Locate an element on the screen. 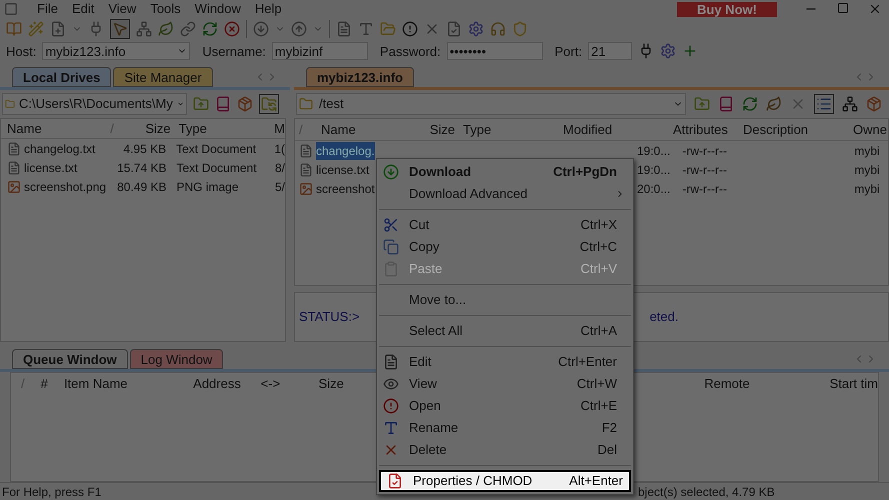 This screenshot has height=500, width=889. pointer-toggle is located at coordinates (120, 29).